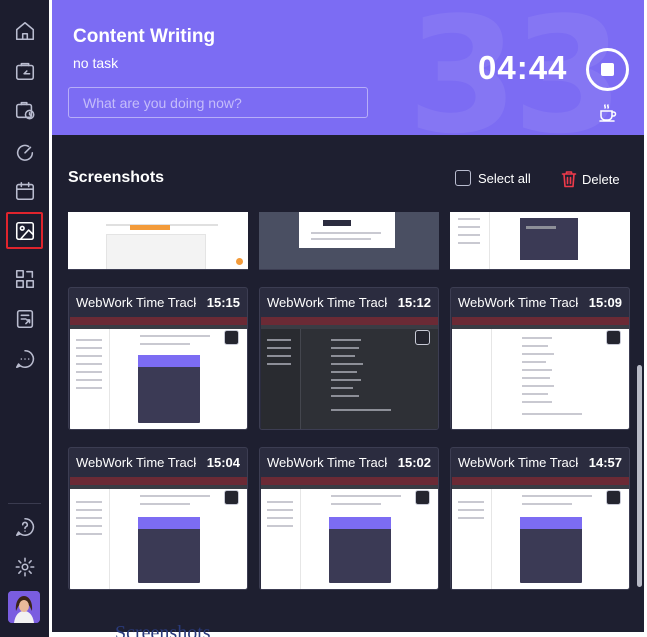 The image size is (647, 637). What do you see at coordinates (144, 36) in the screenshot?
I see `project-title: Content Writing` at bounding box center [144, 36].